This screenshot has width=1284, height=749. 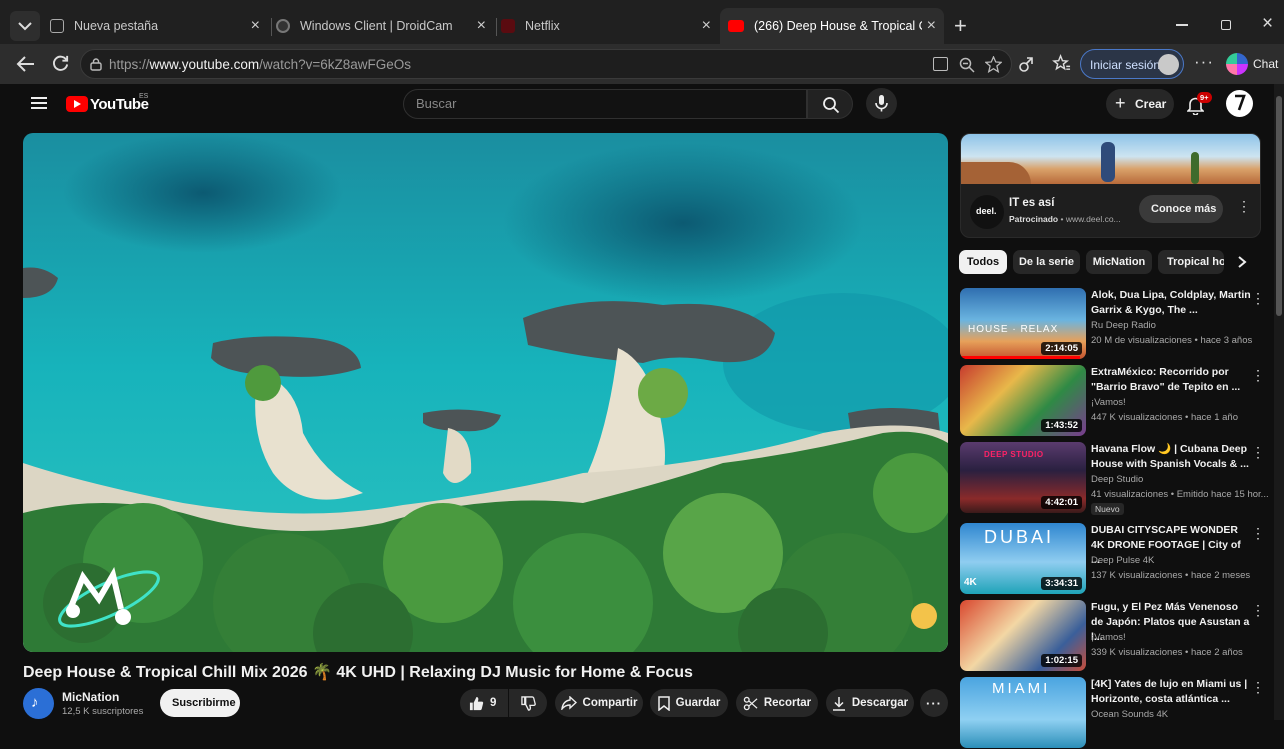 What do you see at coordinates (1242, 262) in the screenshot?
I see `chevron-right-icon` at bounding box center [1242, 262].